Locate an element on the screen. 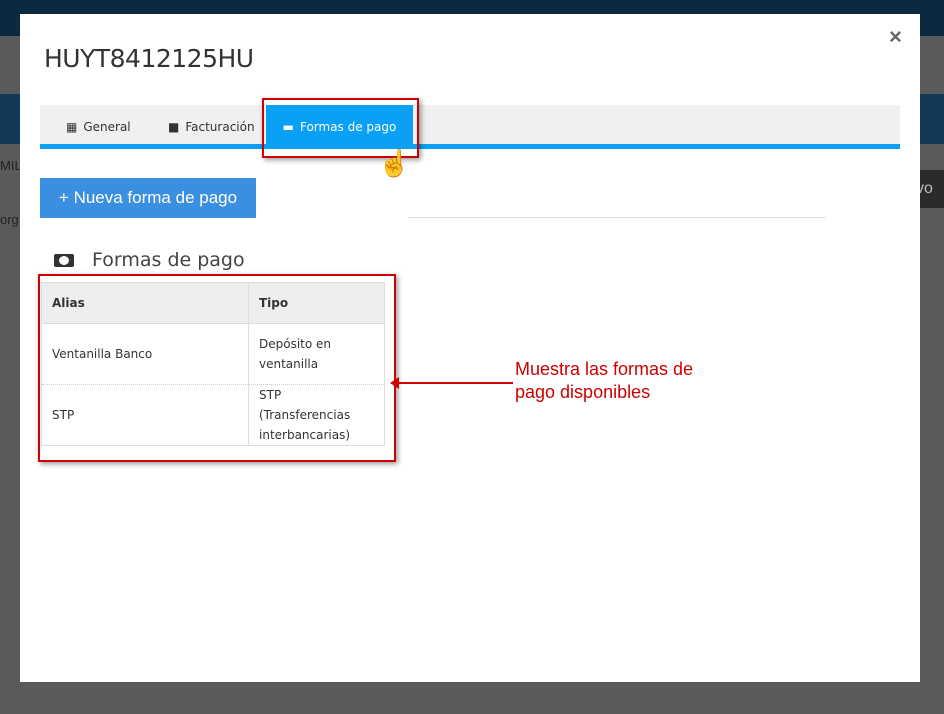 This screenshot has width=944, height=714. tab-label: General is located at coordinates (107, 127).